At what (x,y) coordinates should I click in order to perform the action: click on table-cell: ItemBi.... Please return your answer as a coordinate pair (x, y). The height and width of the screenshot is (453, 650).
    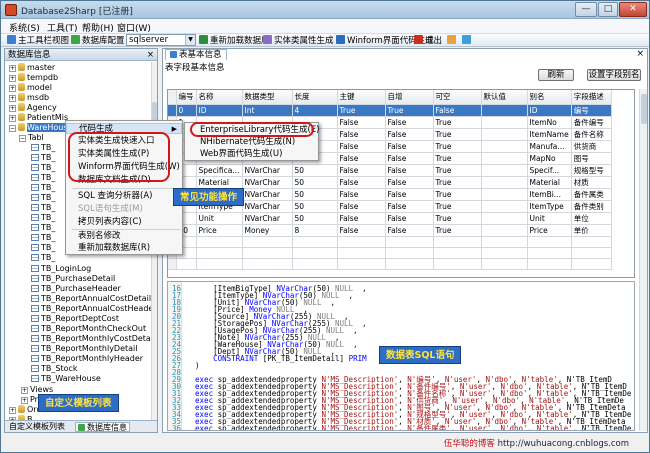
    Looking at the image, I should click on (549, 194).